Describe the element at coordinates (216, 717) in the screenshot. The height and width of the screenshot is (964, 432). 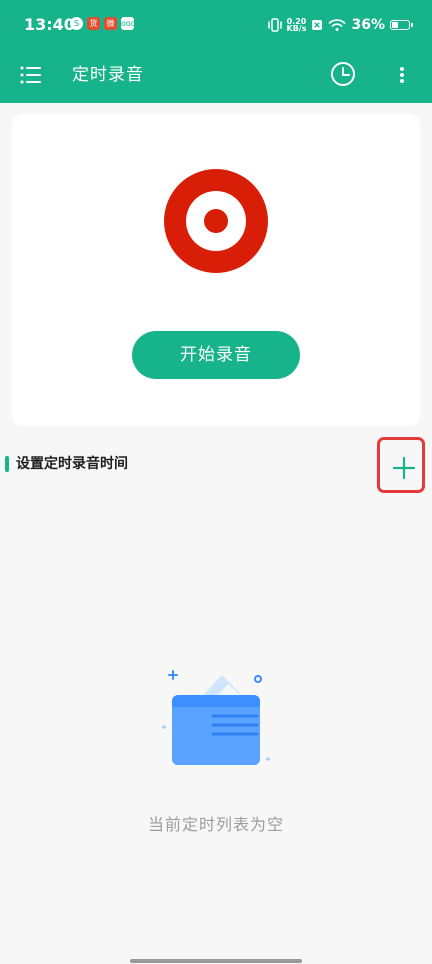
I see `empty-folder-icon` at that location.